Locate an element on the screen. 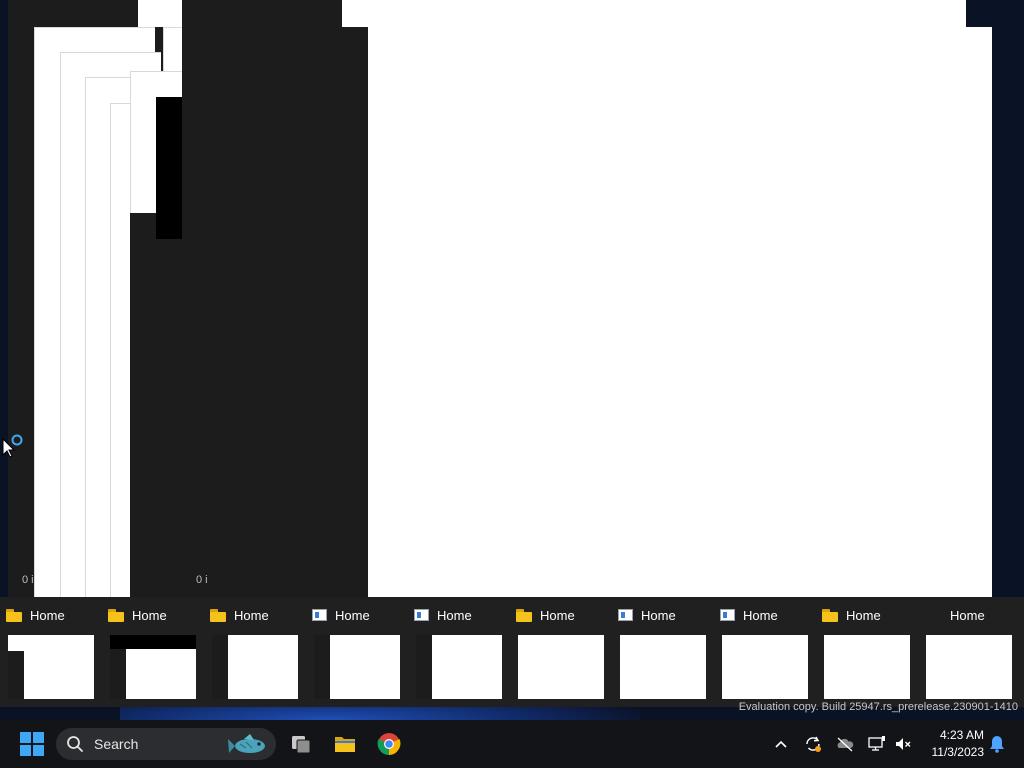  clock-date: 11/3/2023 is located at coordinates (952, 752).